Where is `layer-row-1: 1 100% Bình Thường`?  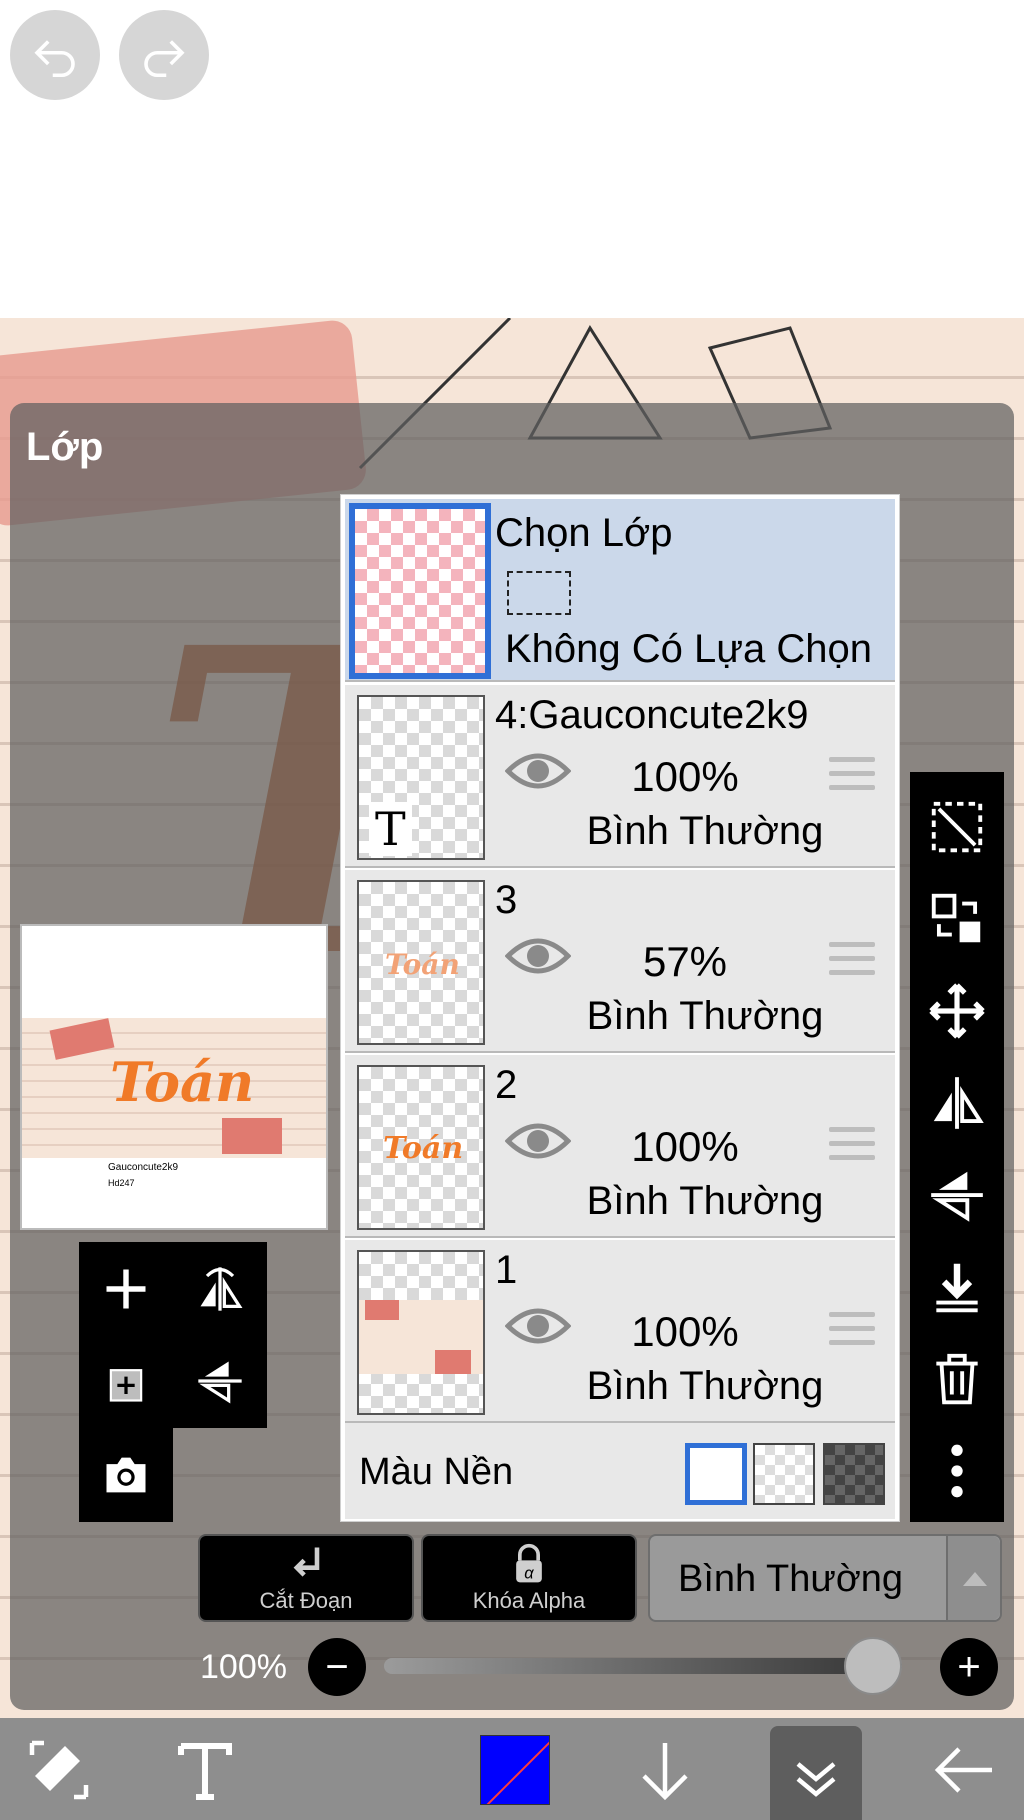 layer-row-1: 1 100% Bình Thường is located at coordinates (620, 1331).